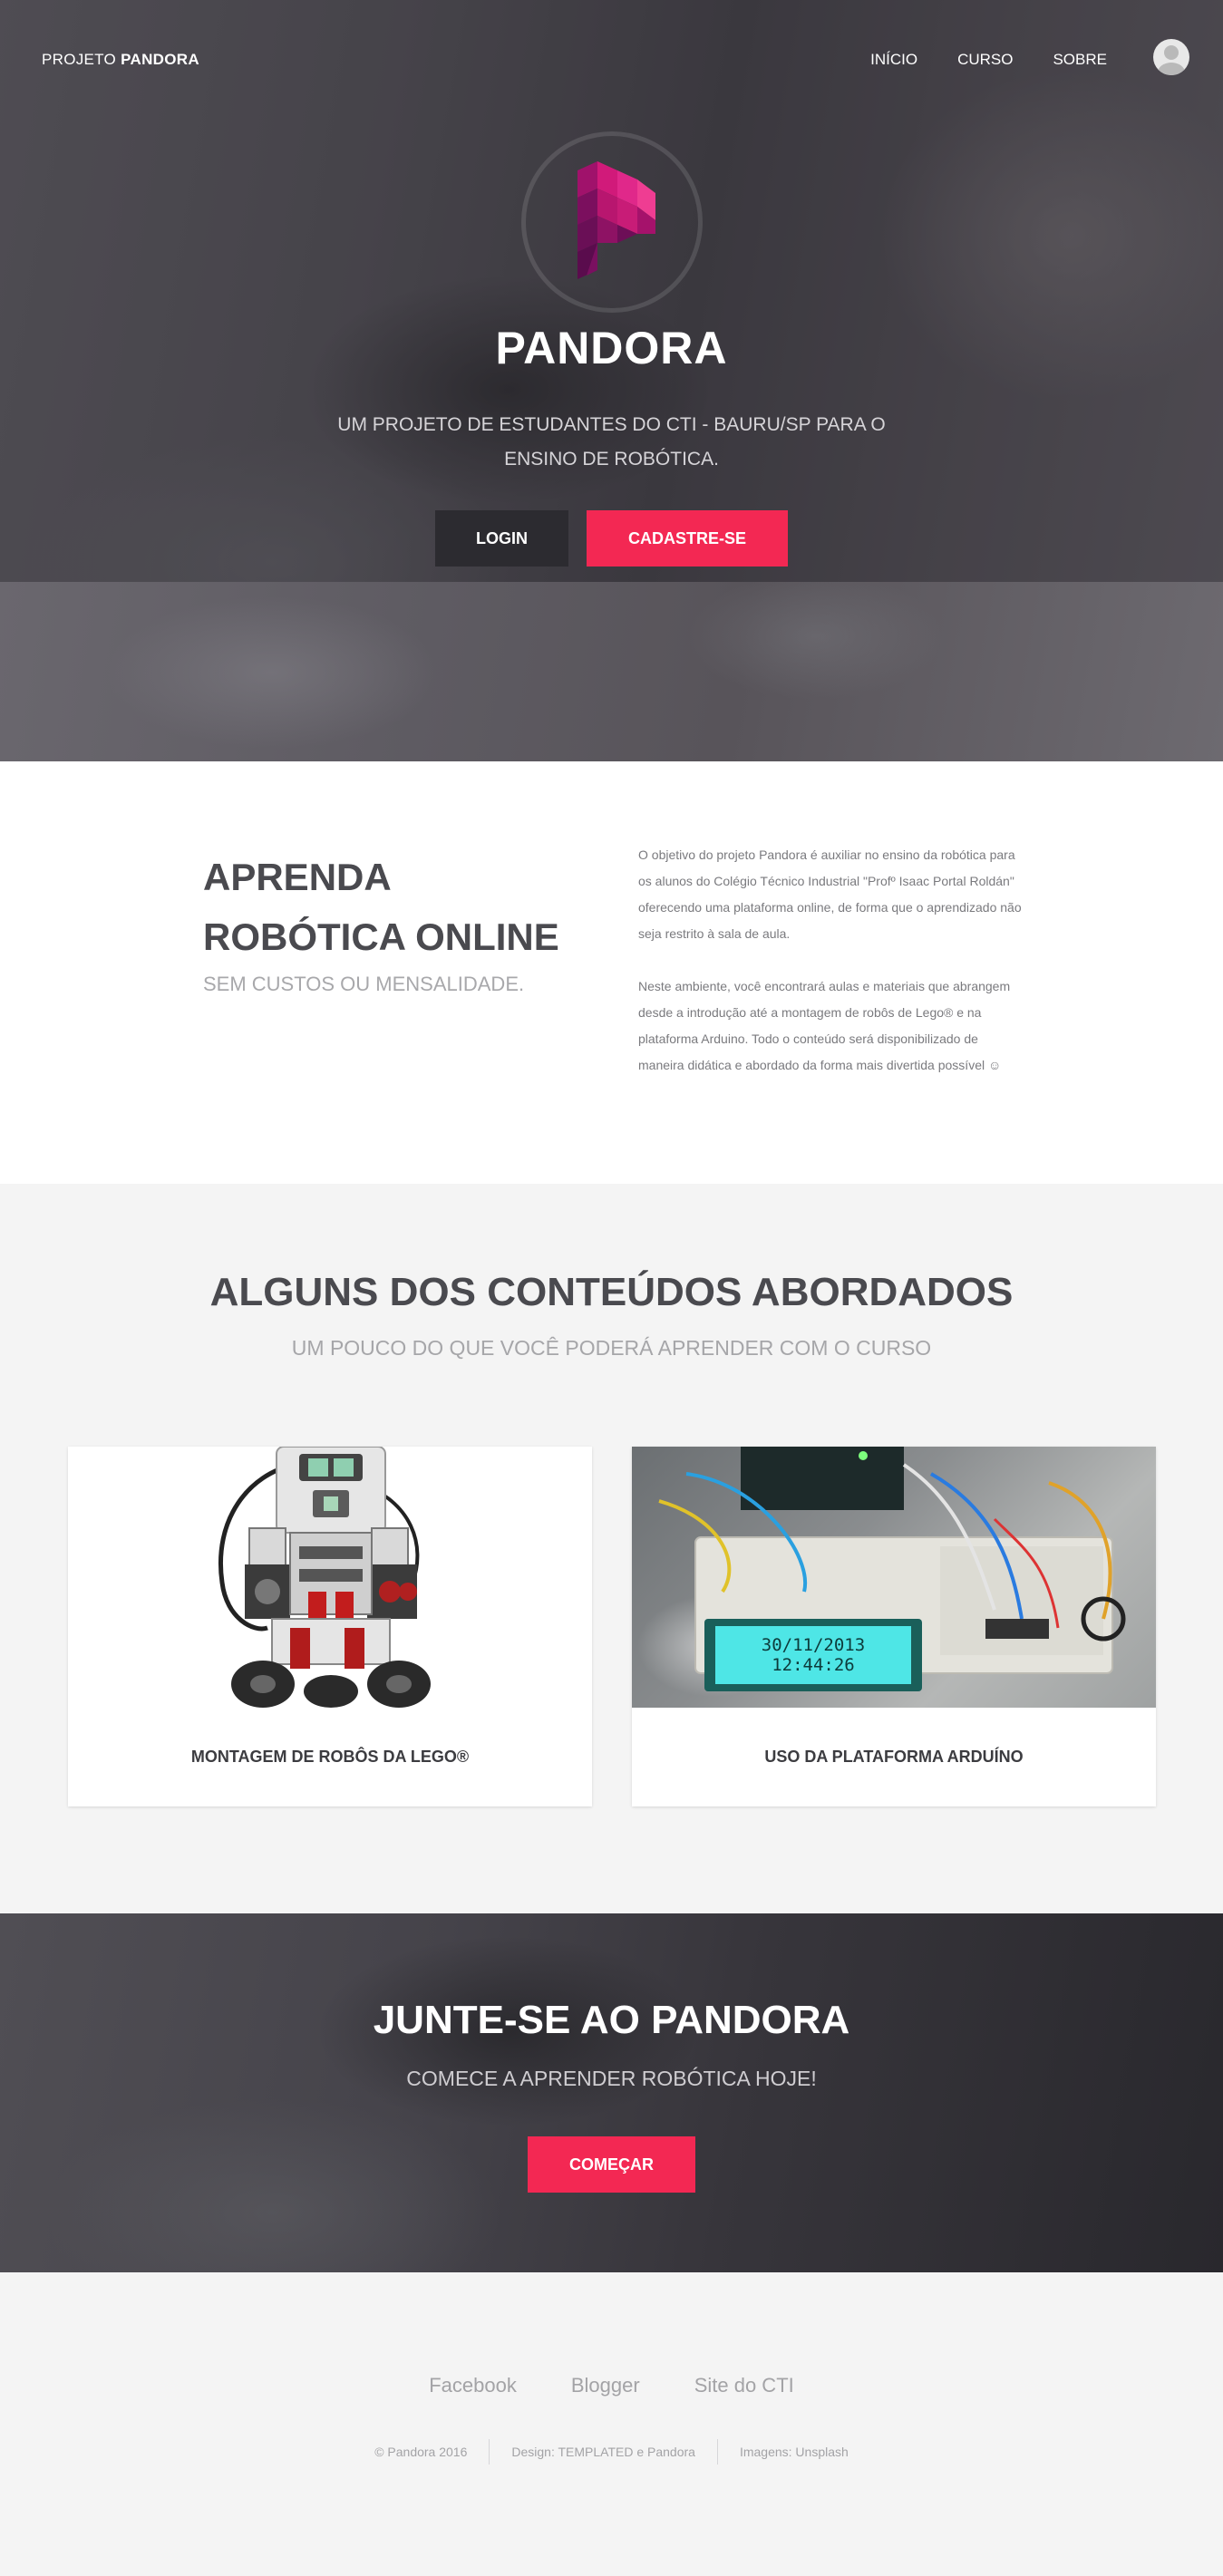  I want to click on footer-link-cti: Site do CTI, so click(744, 2385).